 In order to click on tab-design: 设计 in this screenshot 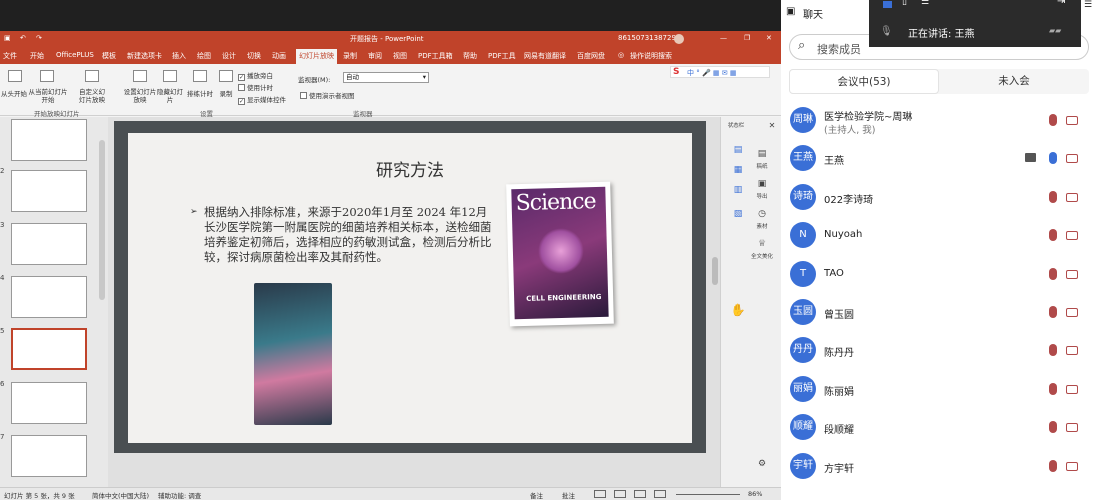, I will do `click(229, 56)`.